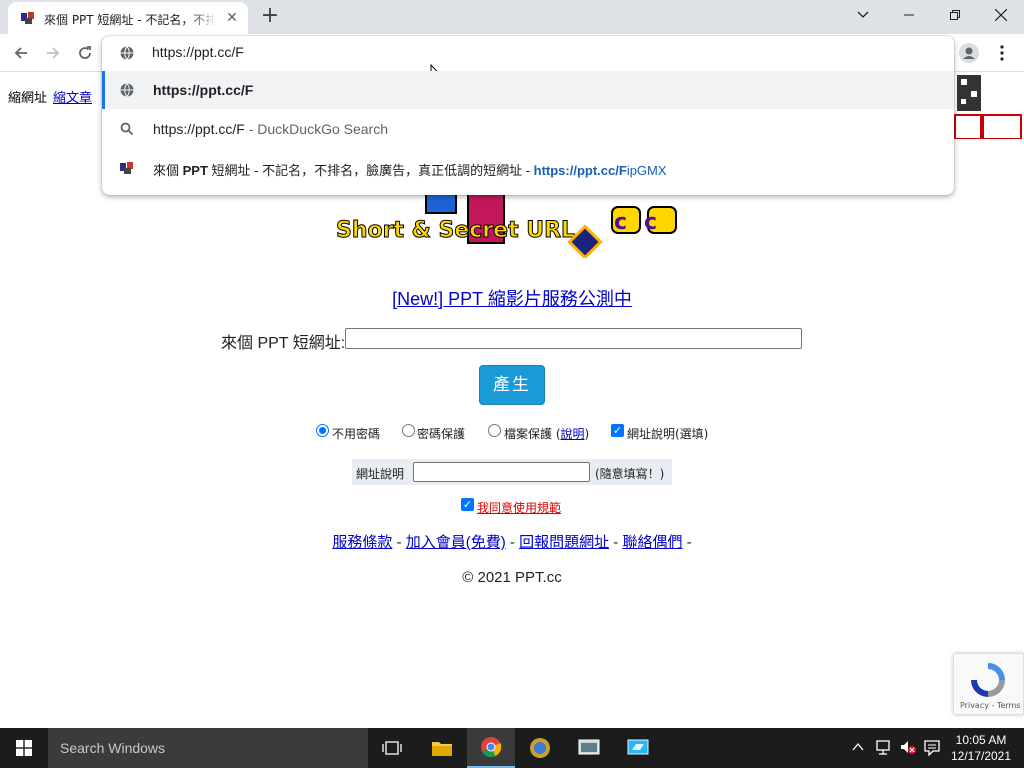 This screenshot has height=768, width=1024. I want to click on menu-button, so click(1002, 53).